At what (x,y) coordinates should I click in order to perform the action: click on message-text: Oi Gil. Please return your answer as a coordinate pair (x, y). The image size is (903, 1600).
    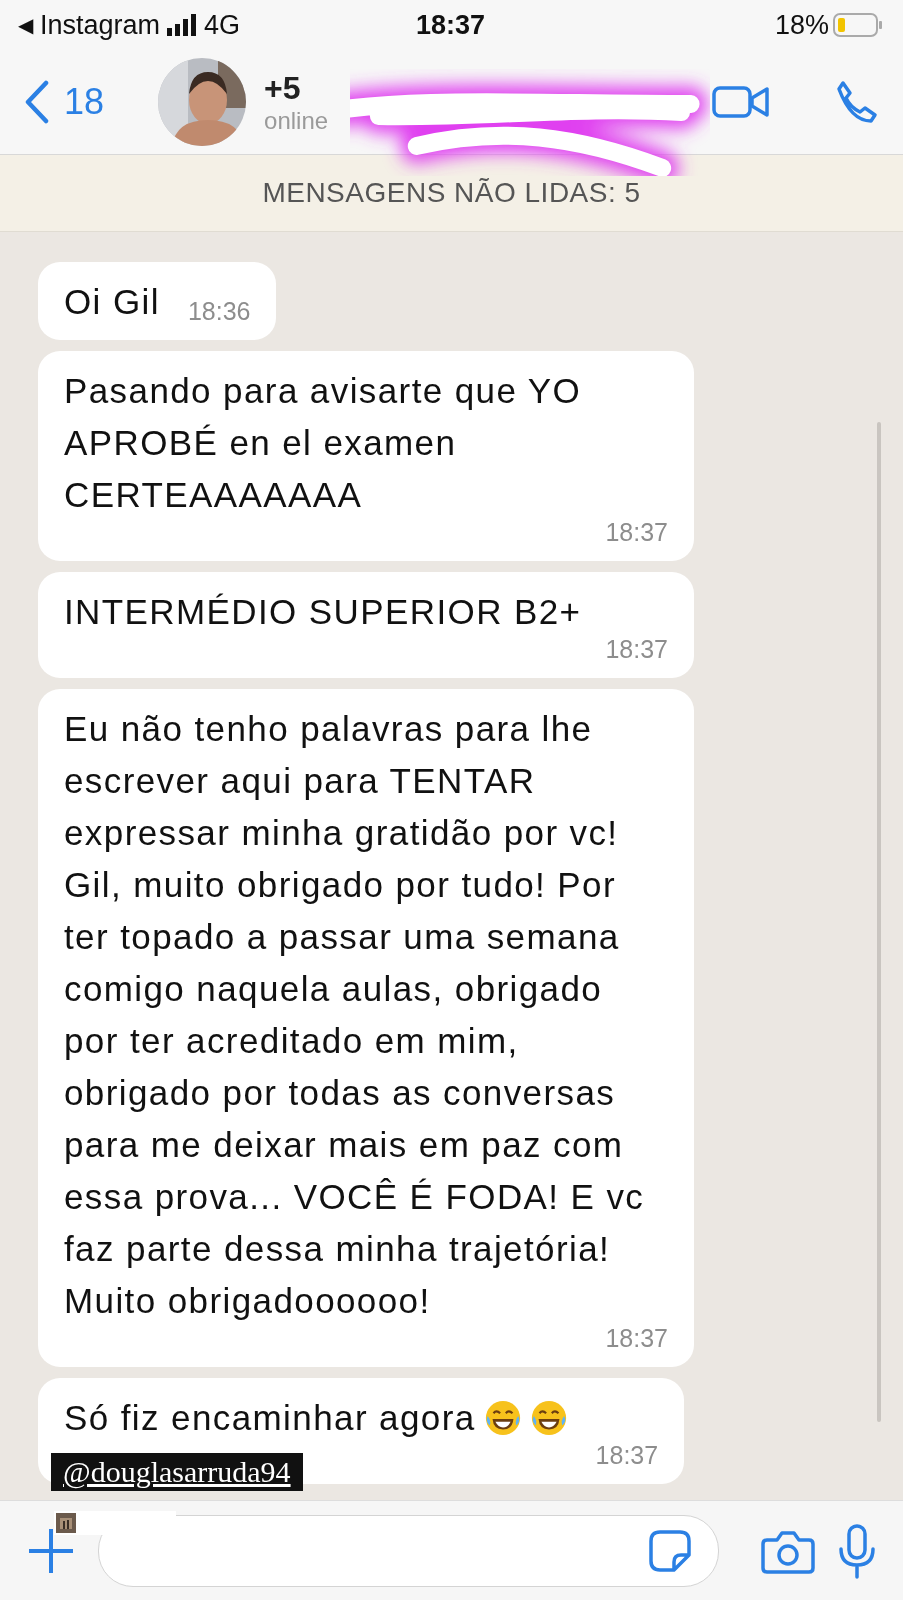
    Looking at the image, I should click on (112, 302).